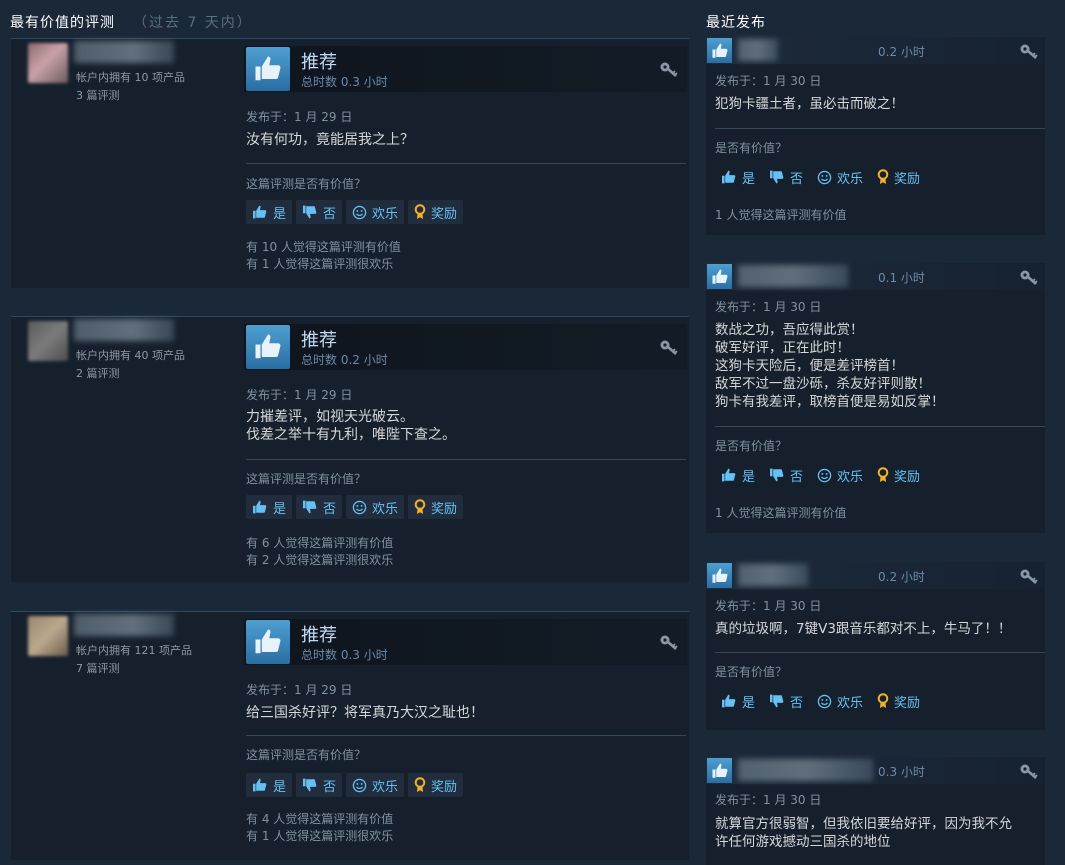 This screenshot has height=865, width=1065. What do you see at coordinates (130, 77) in the screenshot?
I see `owned-products: 帐户内拥有 10 项产品` at bounding box center [130, 77].